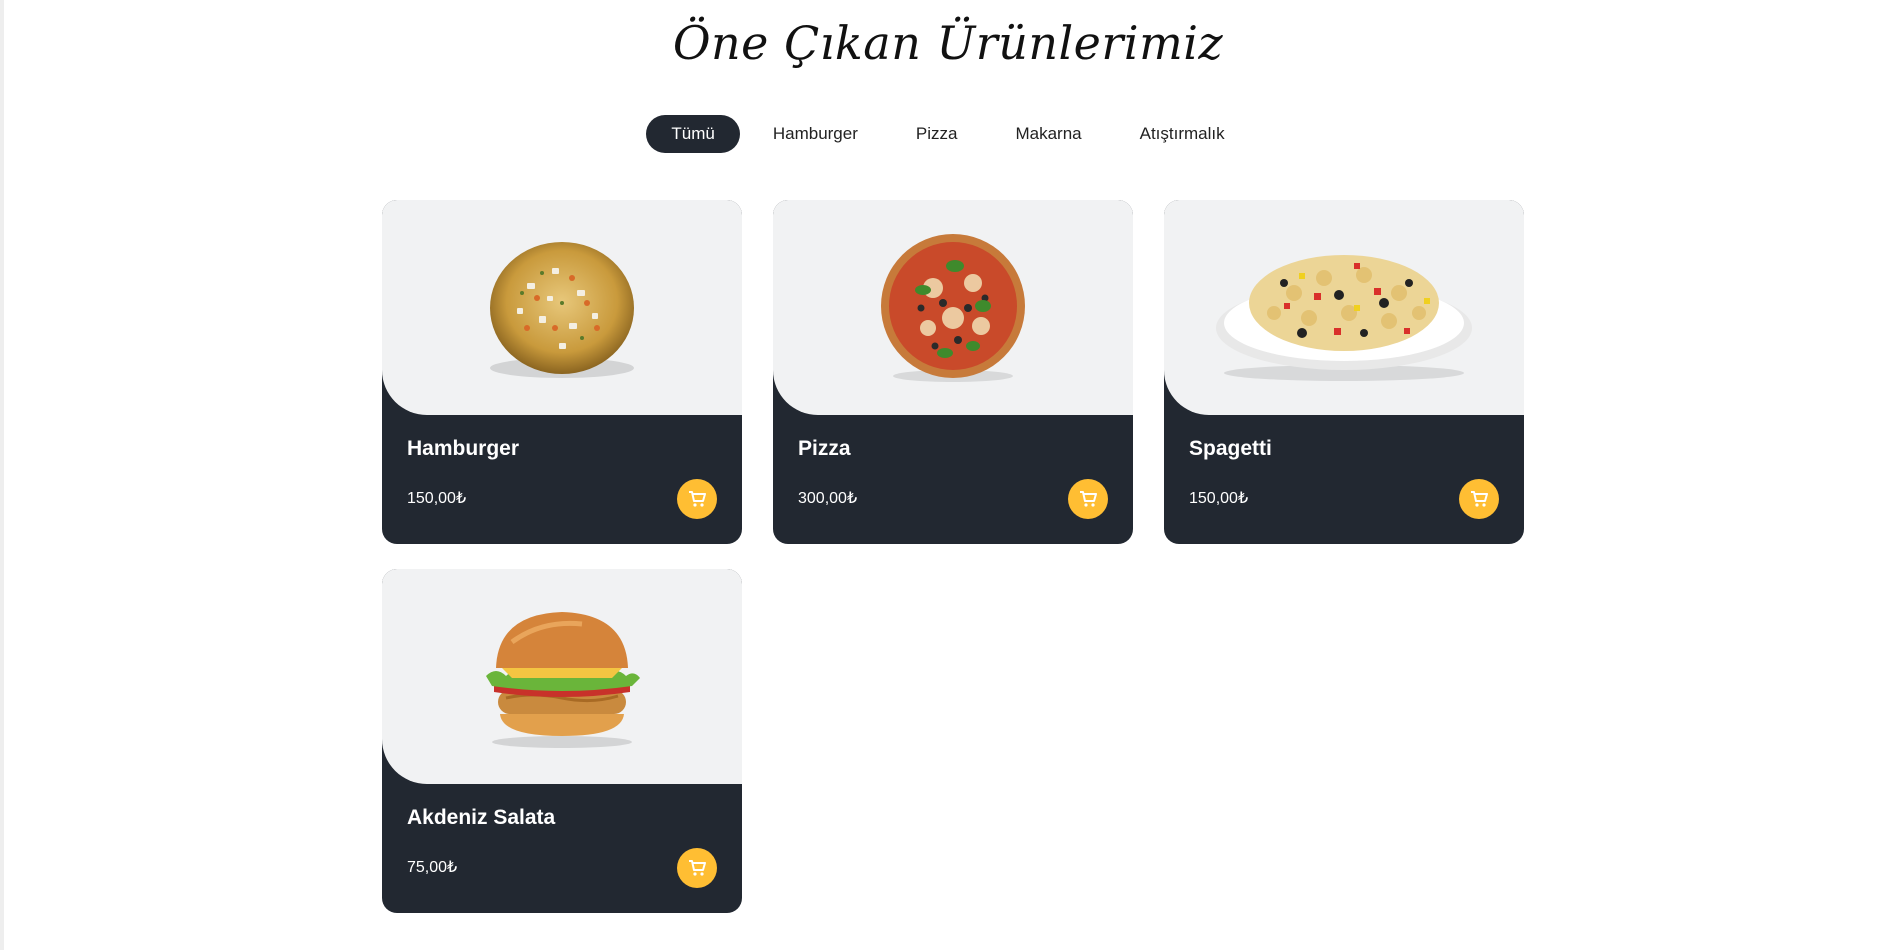  What do you see at coordinates (432, 867) in the screenshot?
I see `product-price: 75,00₺` at bounding box center [432, 867].